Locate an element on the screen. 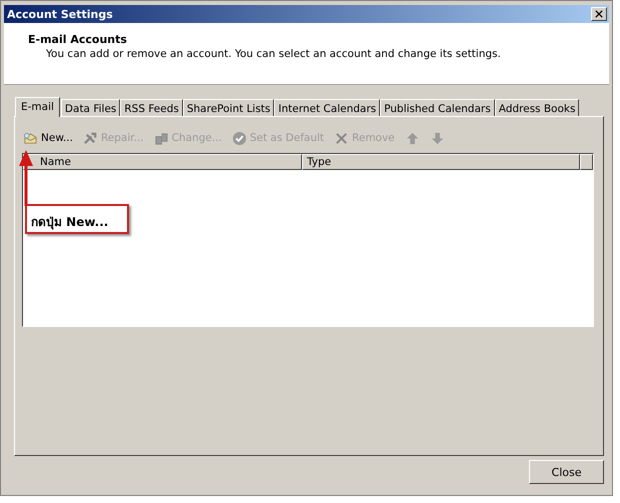 This screenshot has width=620, height=503. tab: SharePoint Lists is located at coordinates (228, 107).